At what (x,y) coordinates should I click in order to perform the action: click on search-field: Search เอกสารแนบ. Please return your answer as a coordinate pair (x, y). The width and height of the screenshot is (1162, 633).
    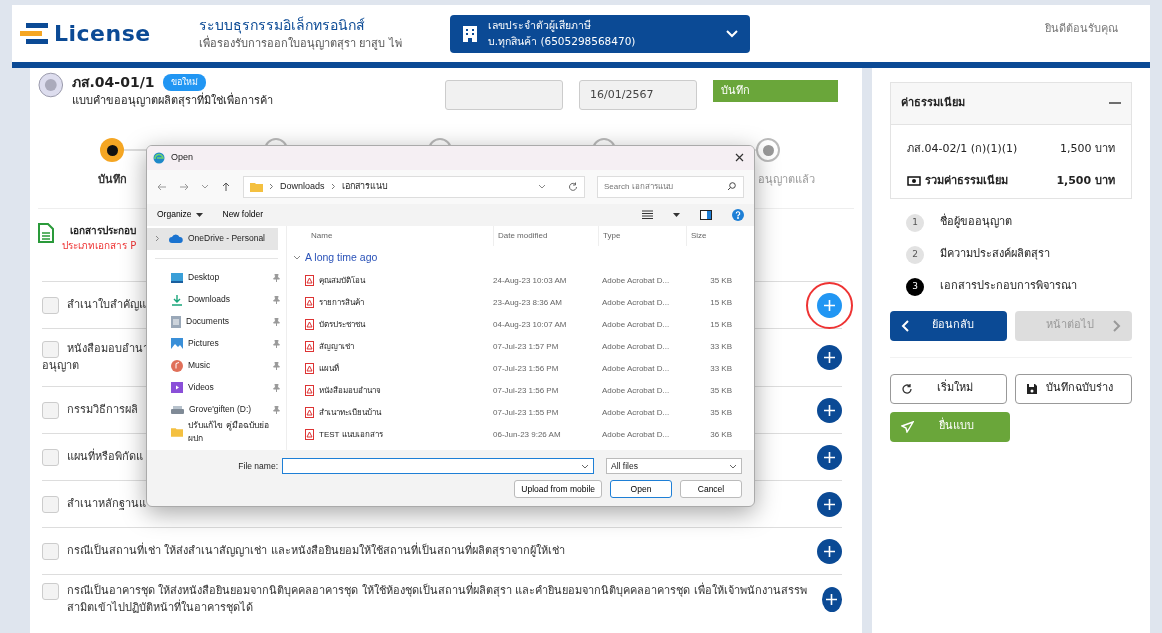
    Looking at the image, I should click on (670, 186).